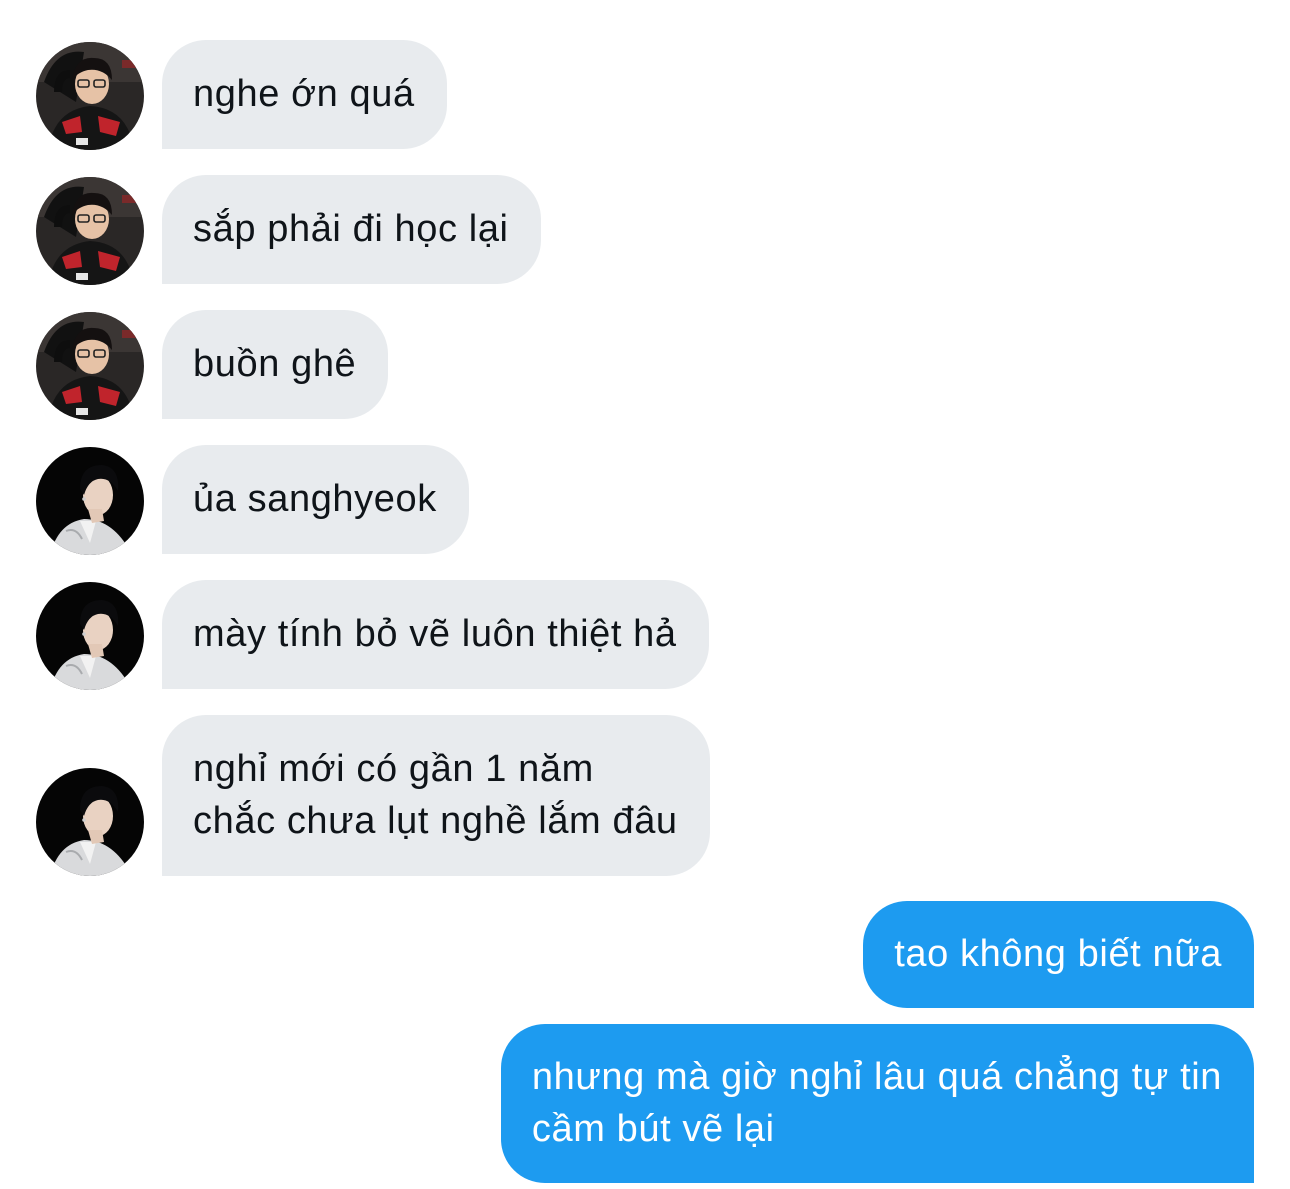 The image size is (1290, 1189). I want to click on incoming-message-bubble: ủa sanghyeok, so click(315, 499).